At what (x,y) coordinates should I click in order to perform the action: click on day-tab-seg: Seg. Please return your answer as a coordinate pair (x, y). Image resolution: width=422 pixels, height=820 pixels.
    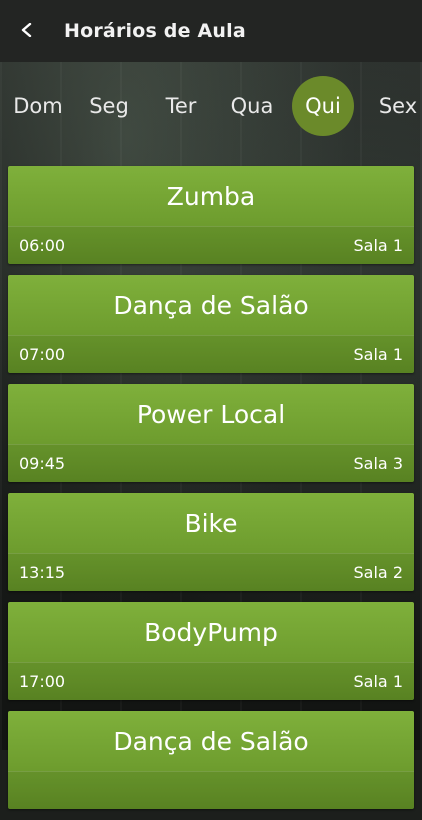
    Looking at the image, I should click on (109, 106).